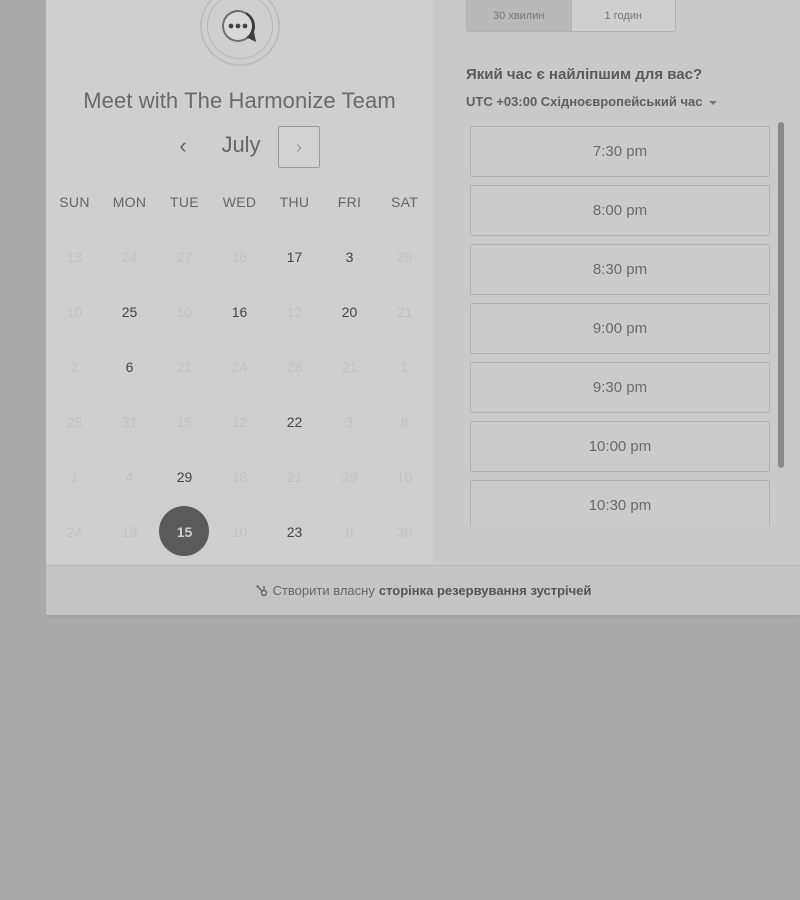 This screenshot has height=900, width=800. I want to click on calendar-day: 17, so click(294, 256).